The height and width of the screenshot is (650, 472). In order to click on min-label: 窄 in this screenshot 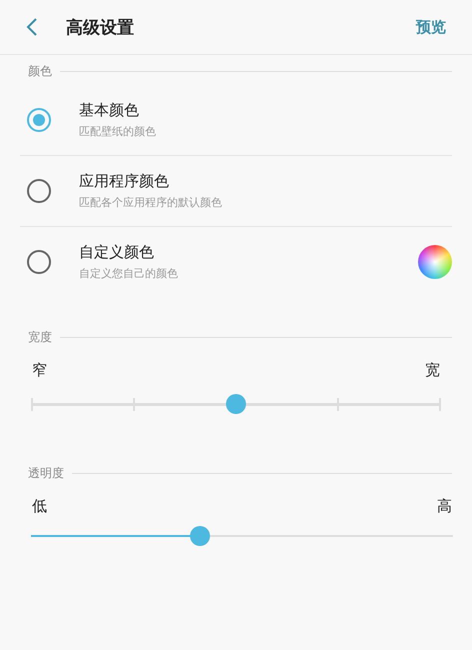, I will do `click(39, 370)`.